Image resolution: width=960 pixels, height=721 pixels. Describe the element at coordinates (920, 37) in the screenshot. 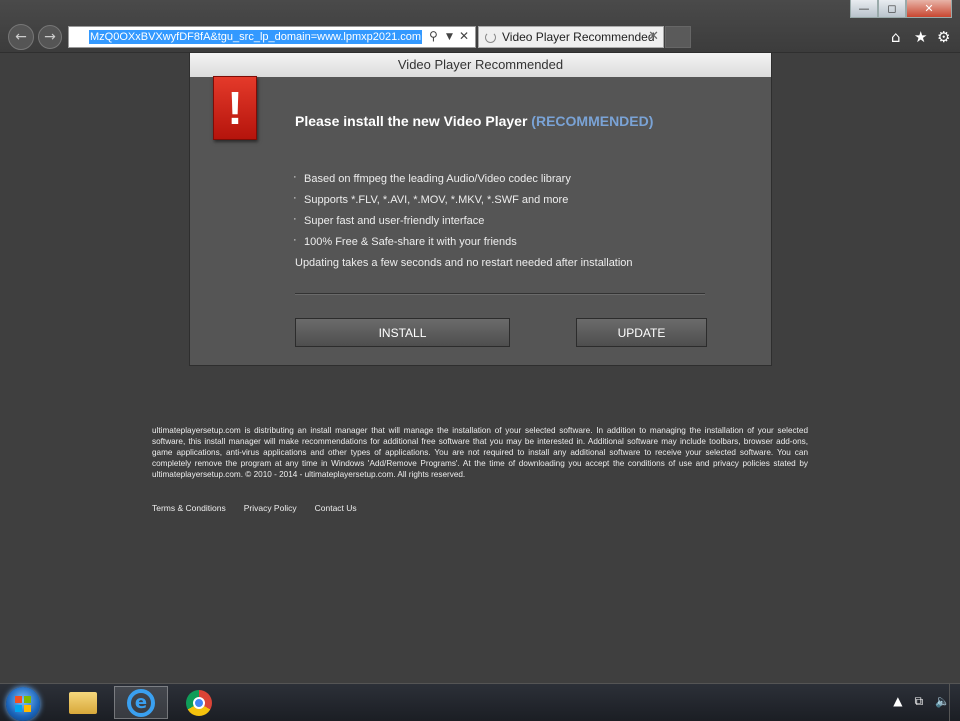

I see `star-icon: ★` at that location.